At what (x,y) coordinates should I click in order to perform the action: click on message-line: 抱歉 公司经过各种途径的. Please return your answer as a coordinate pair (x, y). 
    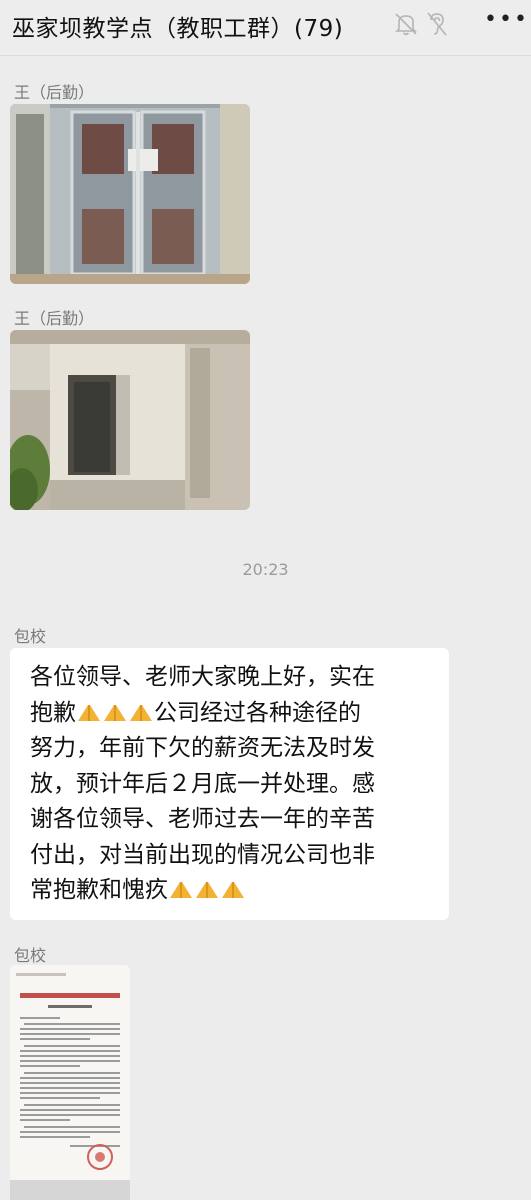
    Looking at the image, I should click on (232, 714).